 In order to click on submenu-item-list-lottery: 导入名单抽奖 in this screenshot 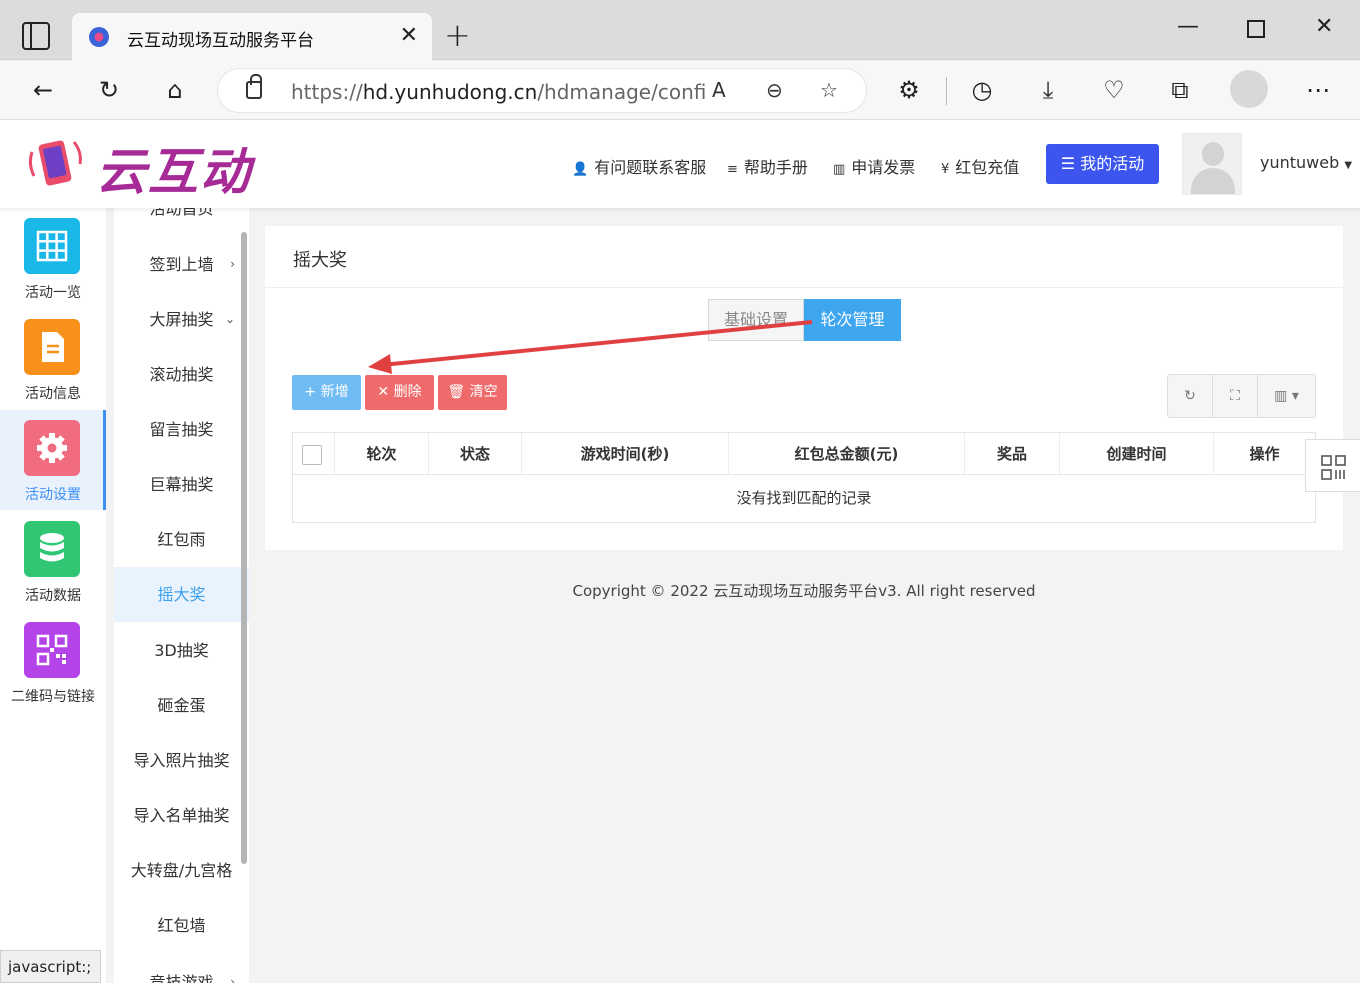, I will do `click(181, 815)`.